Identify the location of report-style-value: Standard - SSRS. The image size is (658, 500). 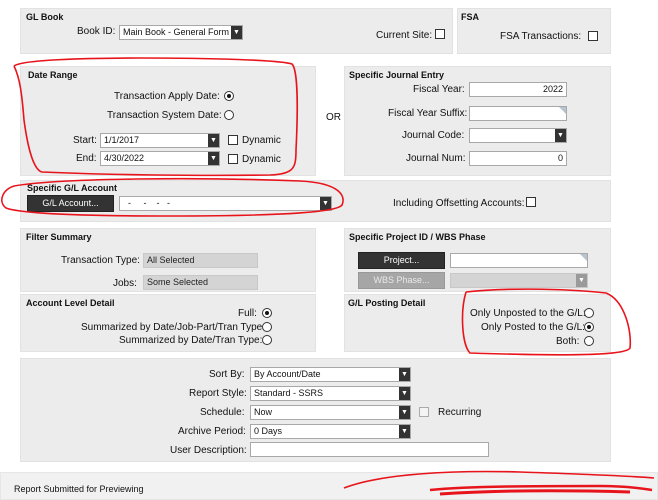
(289, 393).